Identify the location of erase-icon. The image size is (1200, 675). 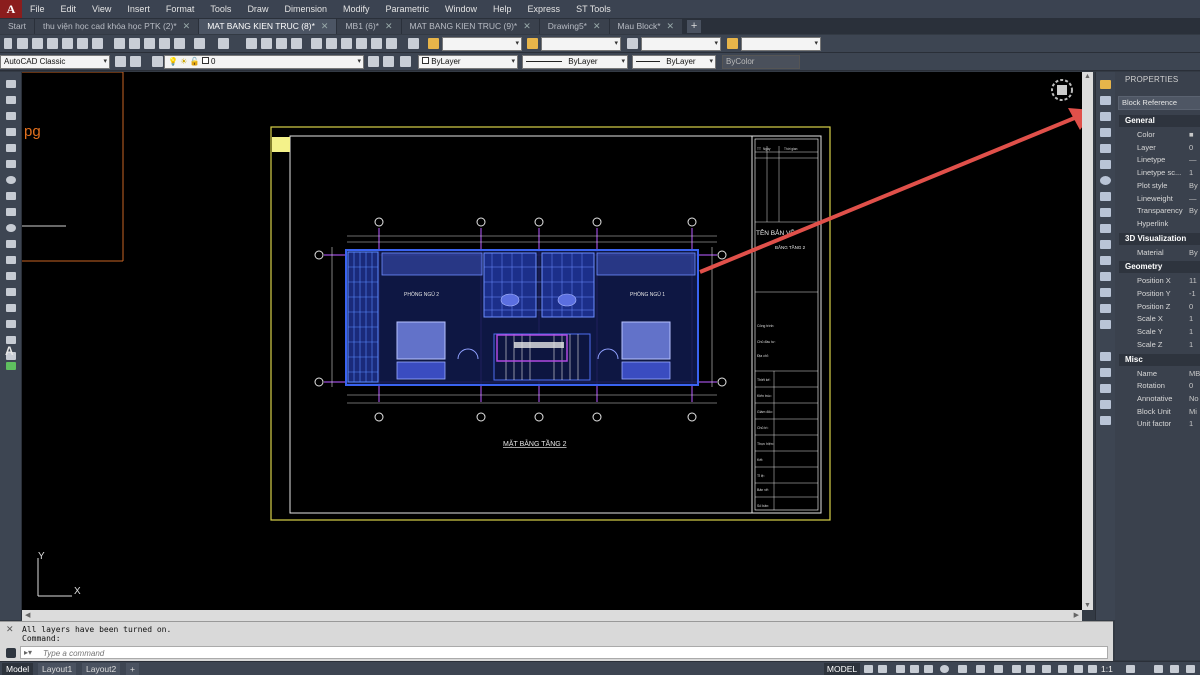
(1105, 84).